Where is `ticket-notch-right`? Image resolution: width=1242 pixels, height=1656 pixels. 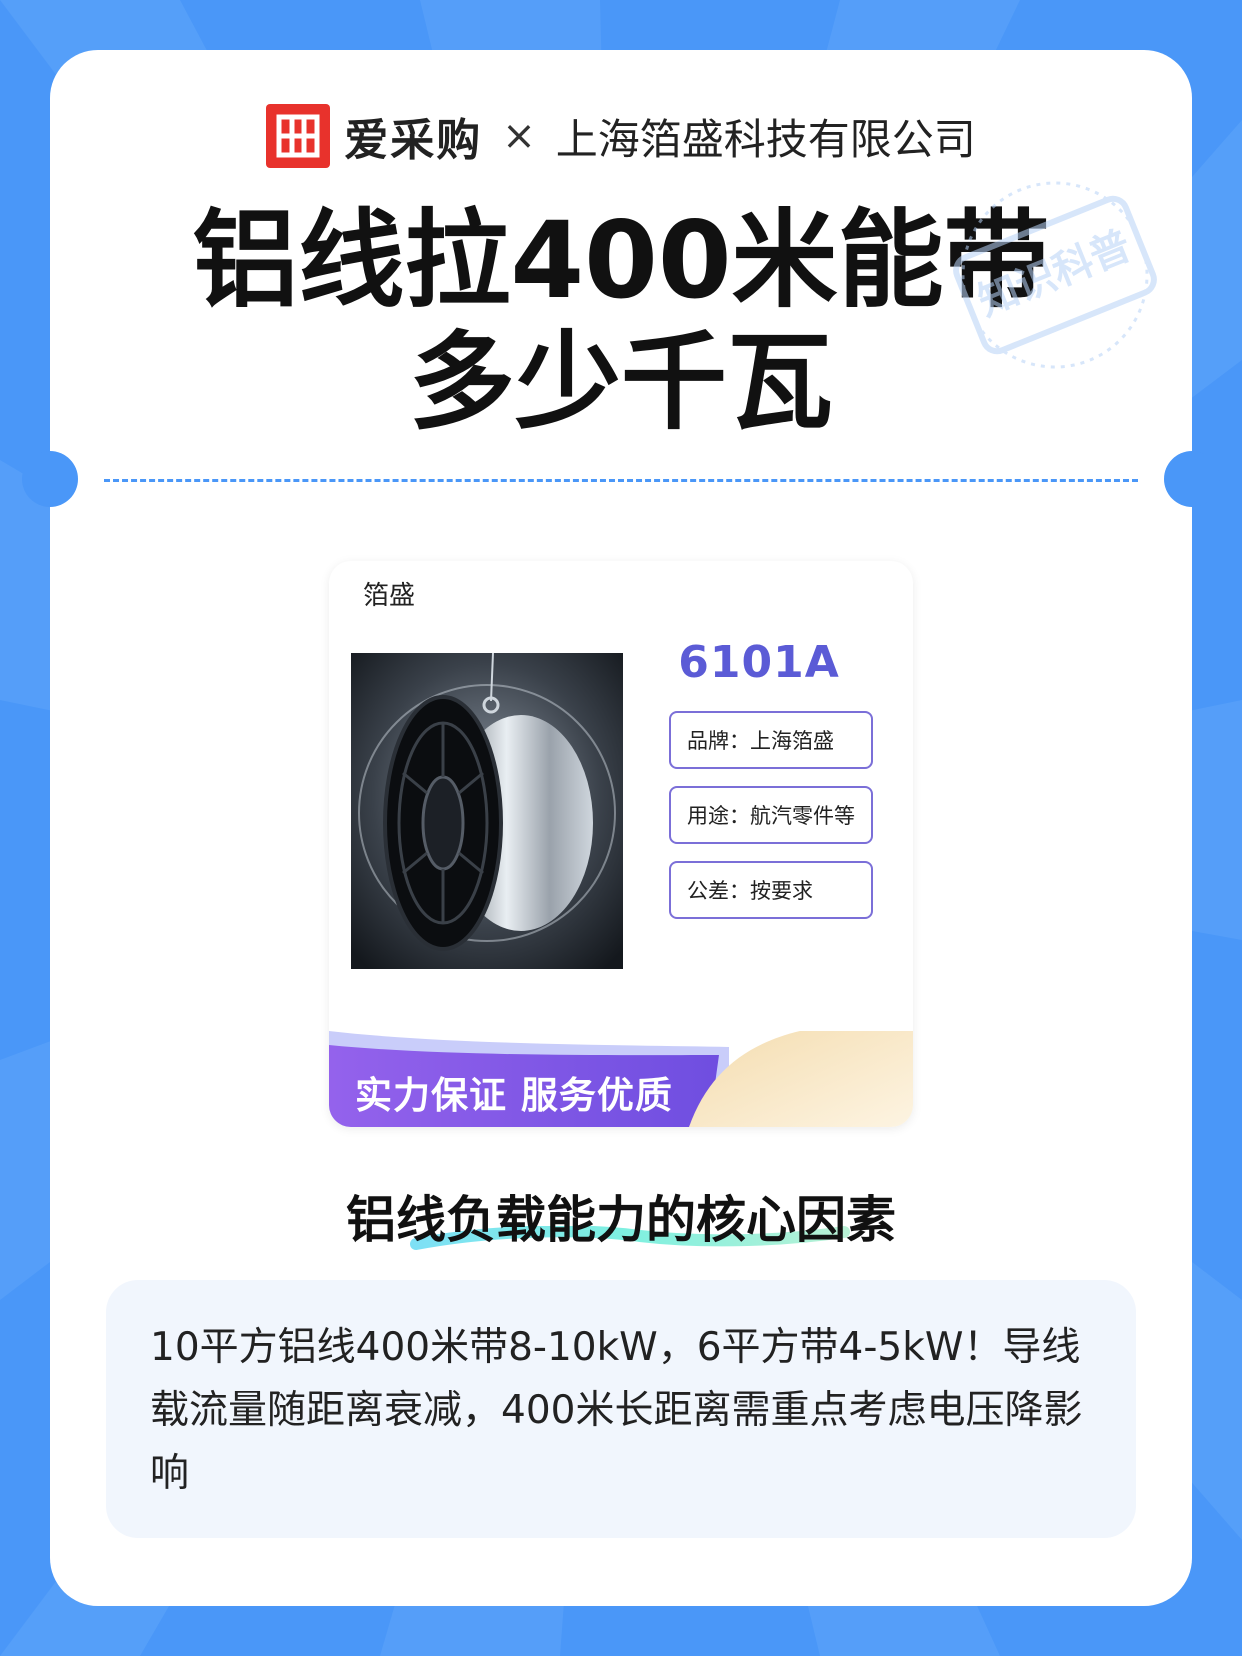 ticket-notch-right is located at coordinates (1192, 479).